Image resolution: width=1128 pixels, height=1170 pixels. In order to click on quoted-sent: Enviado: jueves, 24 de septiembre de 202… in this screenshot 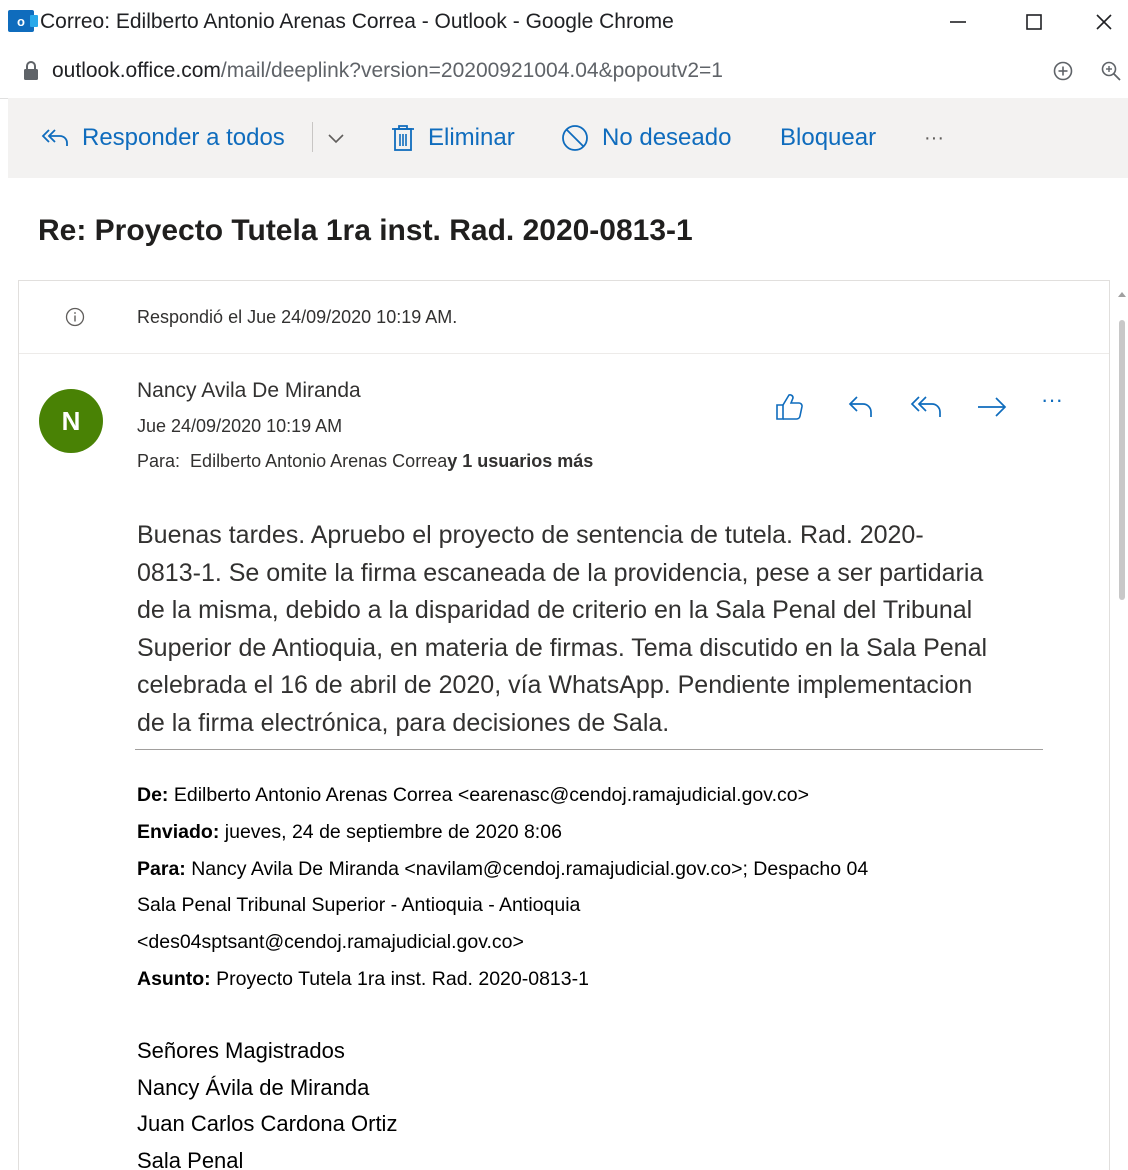, I will do `click(602, 832)`.